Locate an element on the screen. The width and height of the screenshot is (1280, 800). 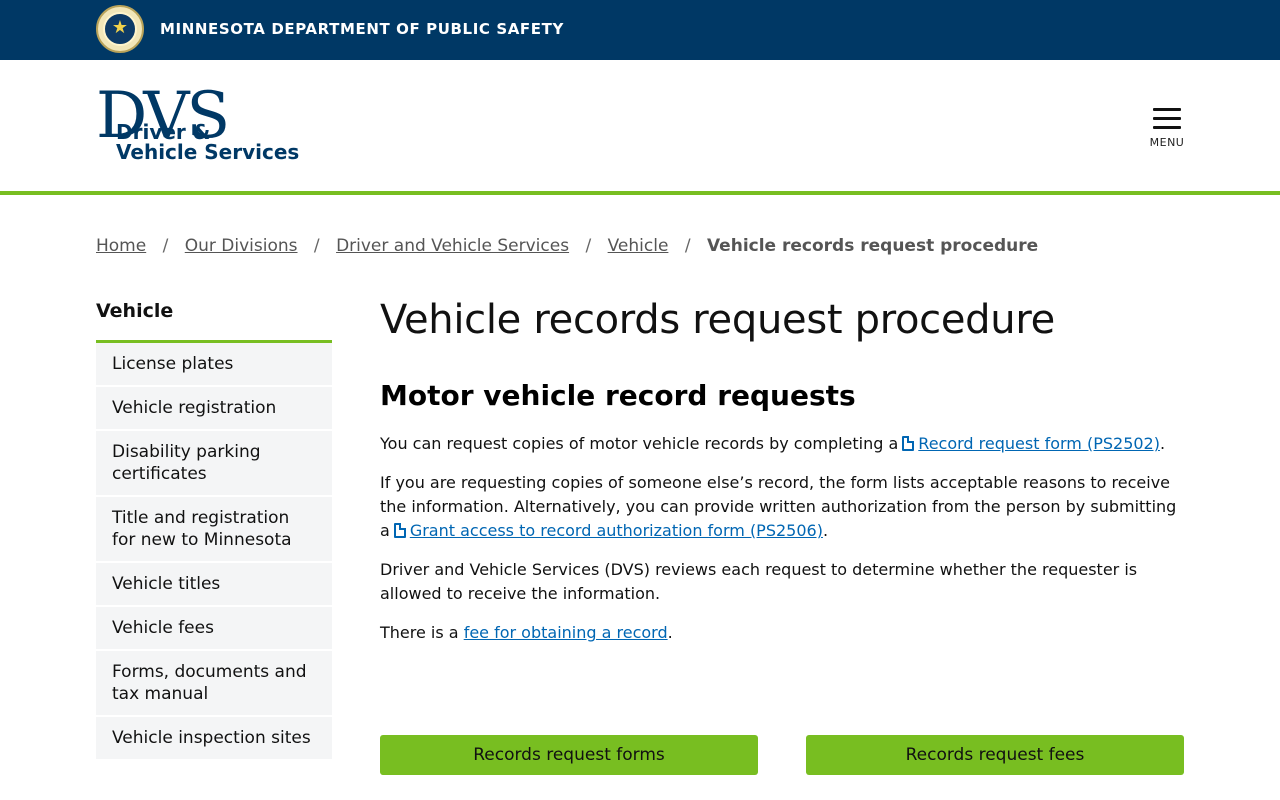
sidebar-item-inspection-sites: Vehicle inspection sites is located at coordinates (214, 739).